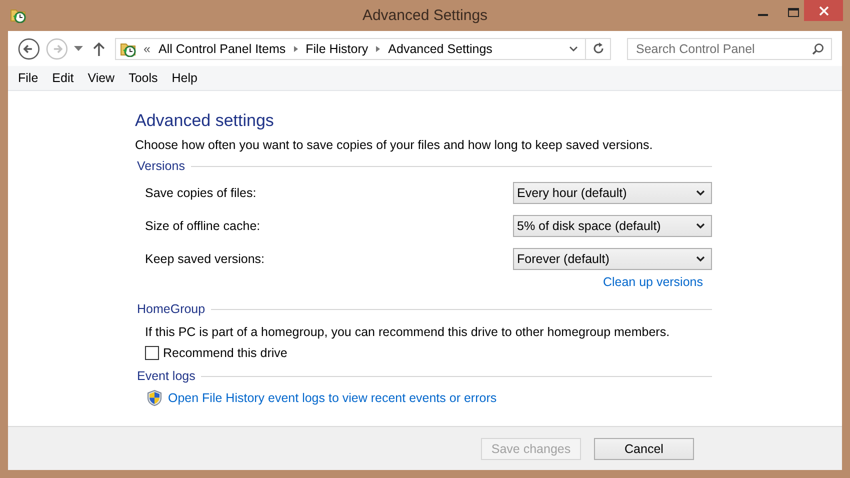 This screenshot has height=478, width=850. I want to click on dropdown: 5% of disk space (default), so click(612, 225).